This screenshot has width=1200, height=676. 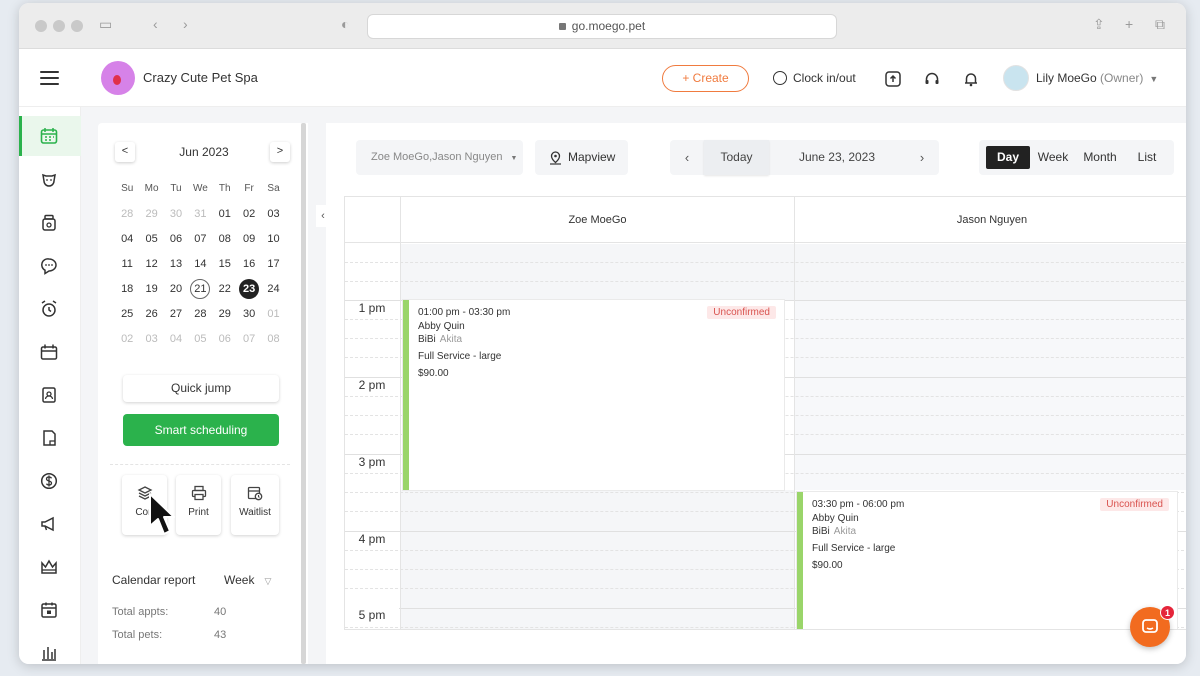 What do you see at coordinates (176, 291) in the screenshot?
I see `calendar-day: 20` at bounding box center [176, 291].